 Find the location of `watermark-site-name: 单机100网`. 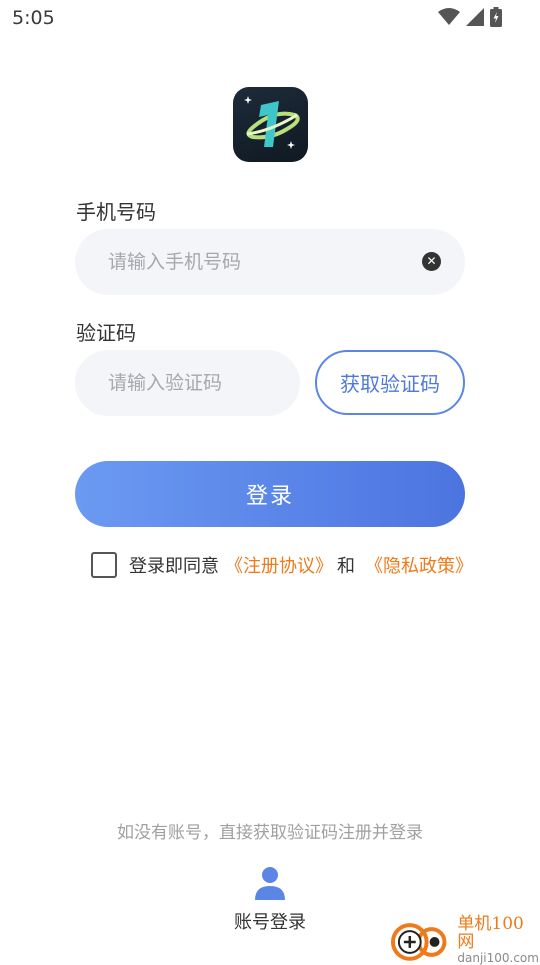

watermark-site-name: 单机100网 is located at coordinates (490, 933).